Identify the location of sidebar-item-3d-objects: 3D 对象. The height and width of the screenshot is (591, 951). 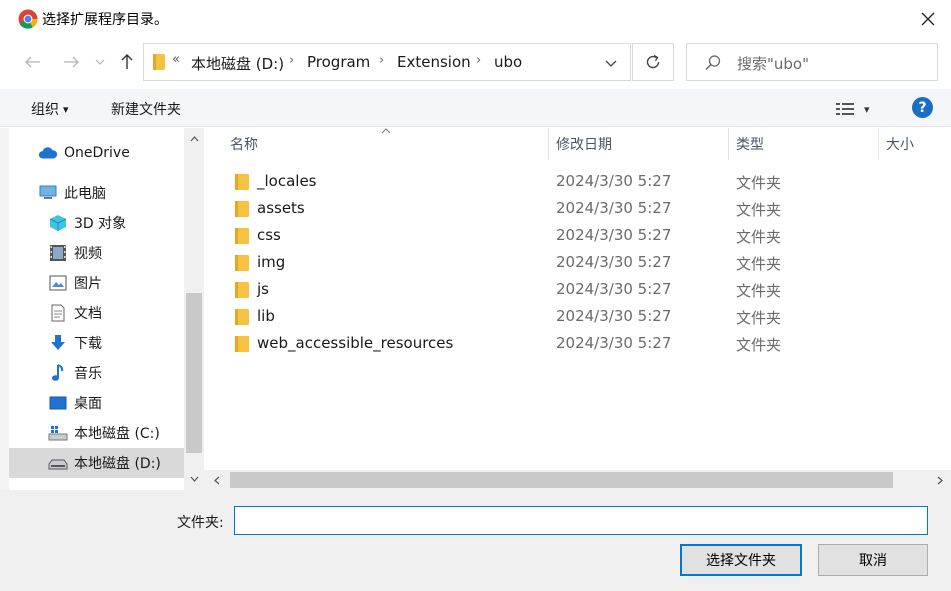
(96, 223).